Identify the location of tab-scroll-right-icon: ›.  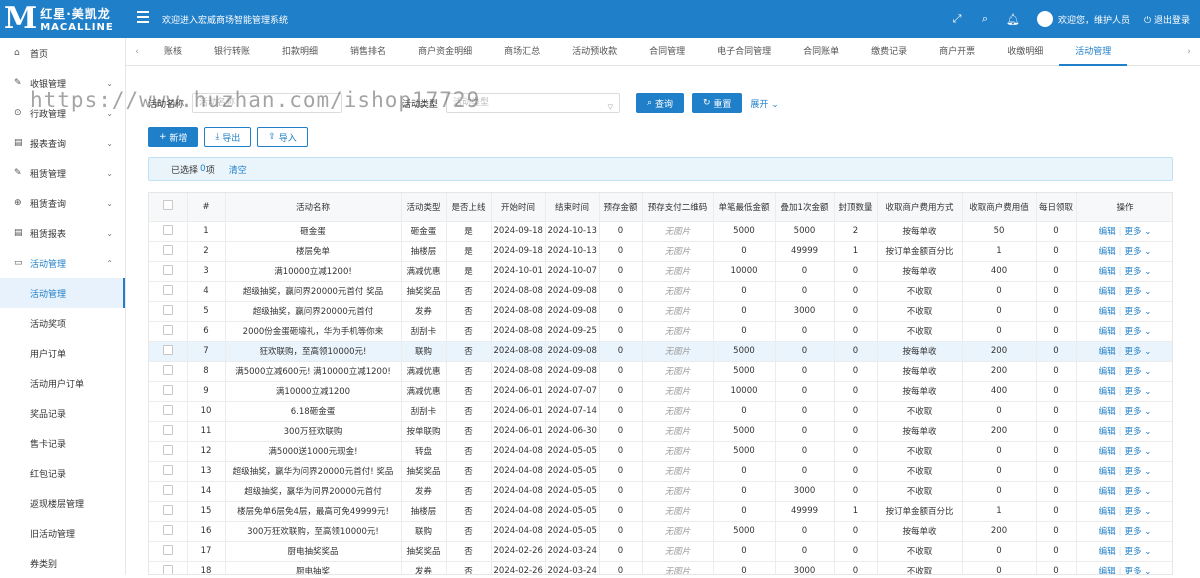
(1189, 52).